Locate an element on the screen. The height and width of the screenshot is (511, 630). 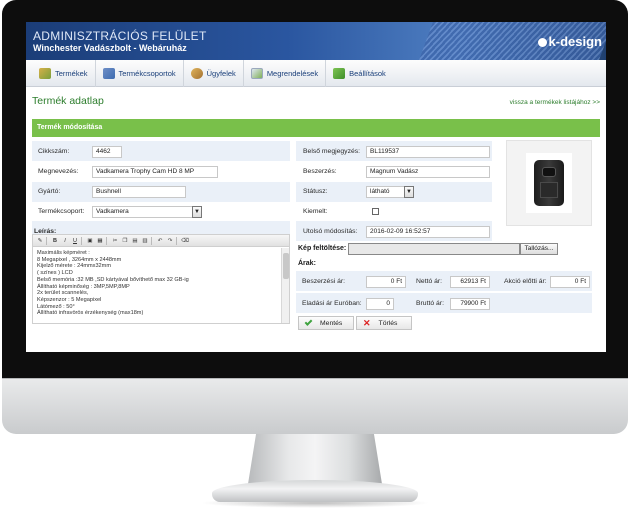
close-icon: ✕ is located at coordinates (367, 323).